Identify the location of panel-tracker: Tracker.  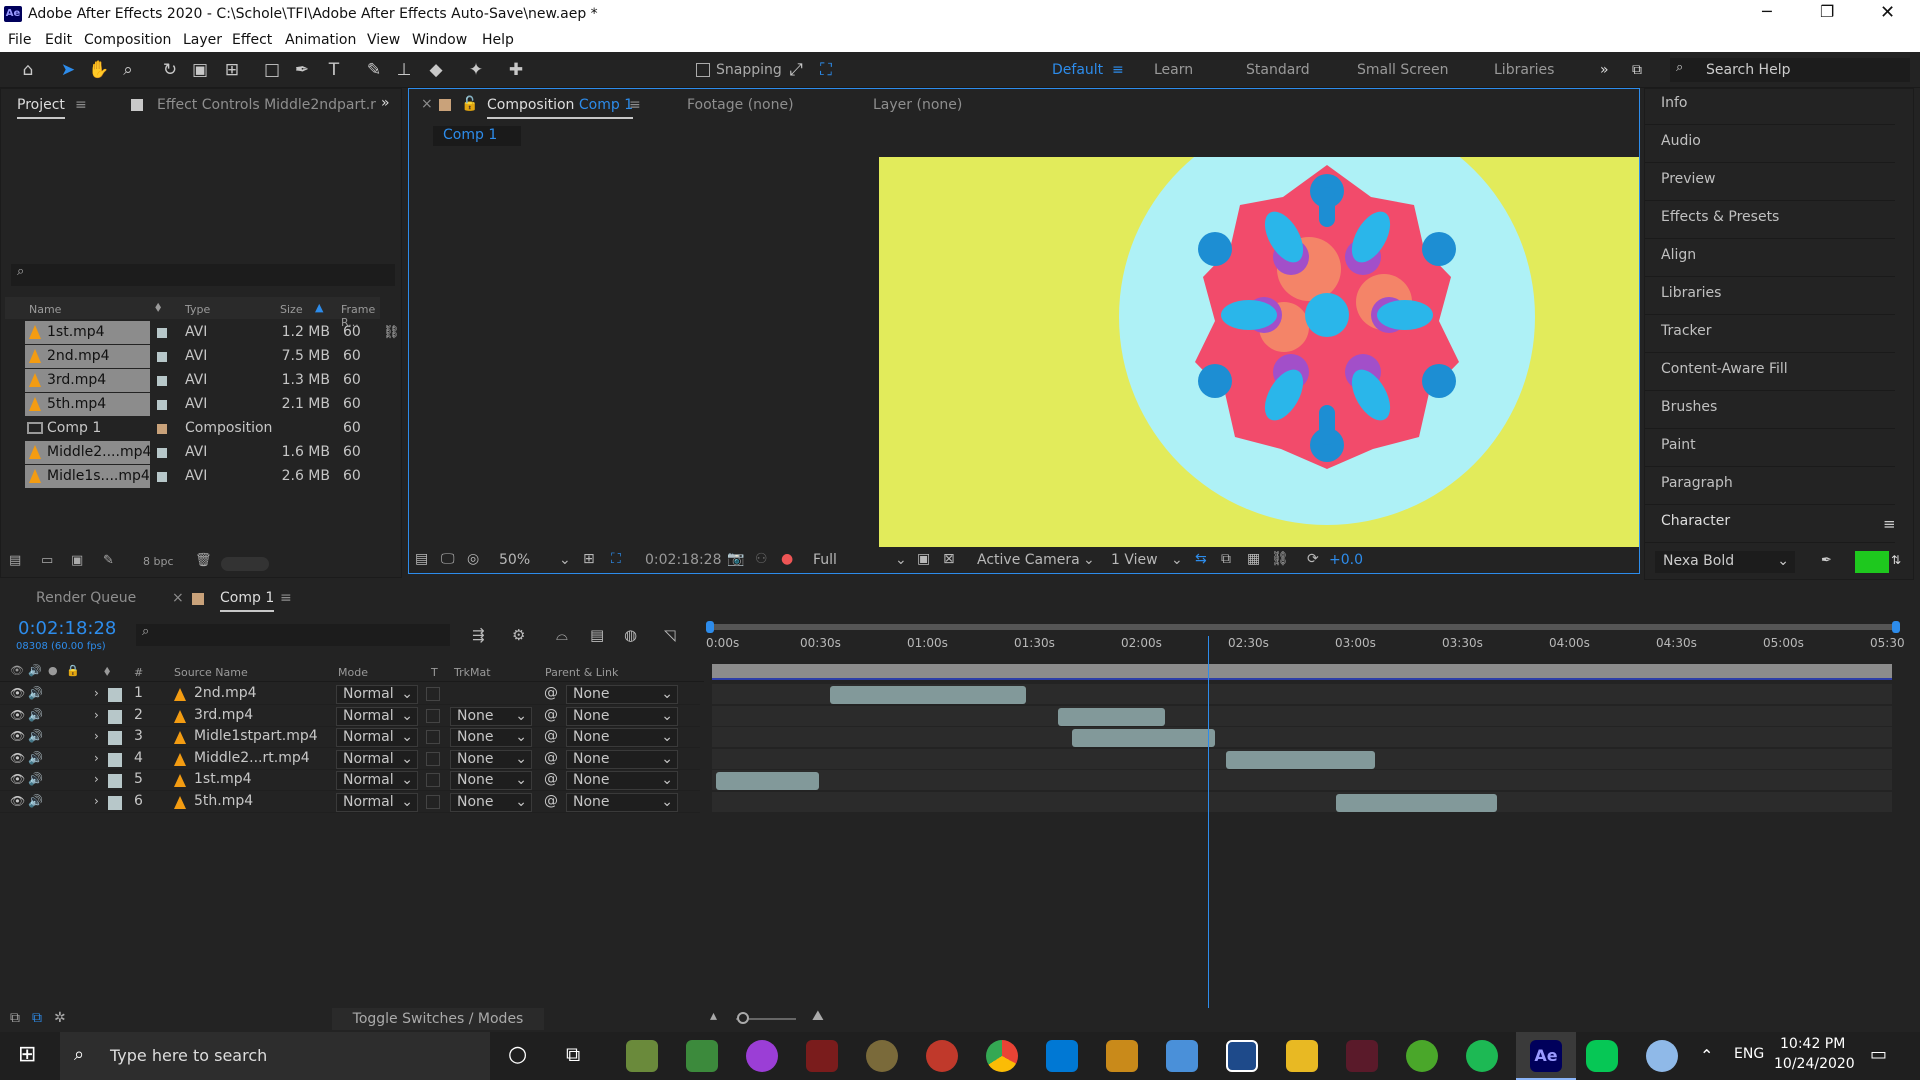
(1770, 335).